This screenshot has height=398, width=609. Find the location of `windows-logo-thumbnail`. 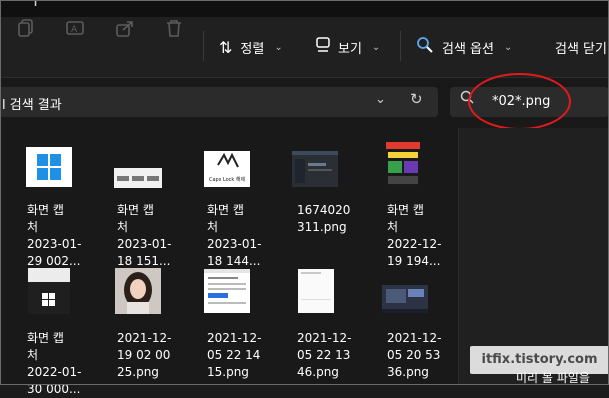

windows-logo-thumbnail is located at coordinates (49, 167).